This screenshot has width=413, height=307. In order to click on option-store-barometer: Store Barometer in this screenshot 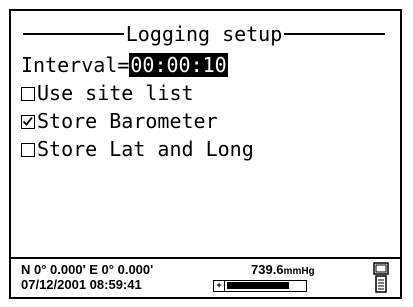, I will do `click(119, 121)`.